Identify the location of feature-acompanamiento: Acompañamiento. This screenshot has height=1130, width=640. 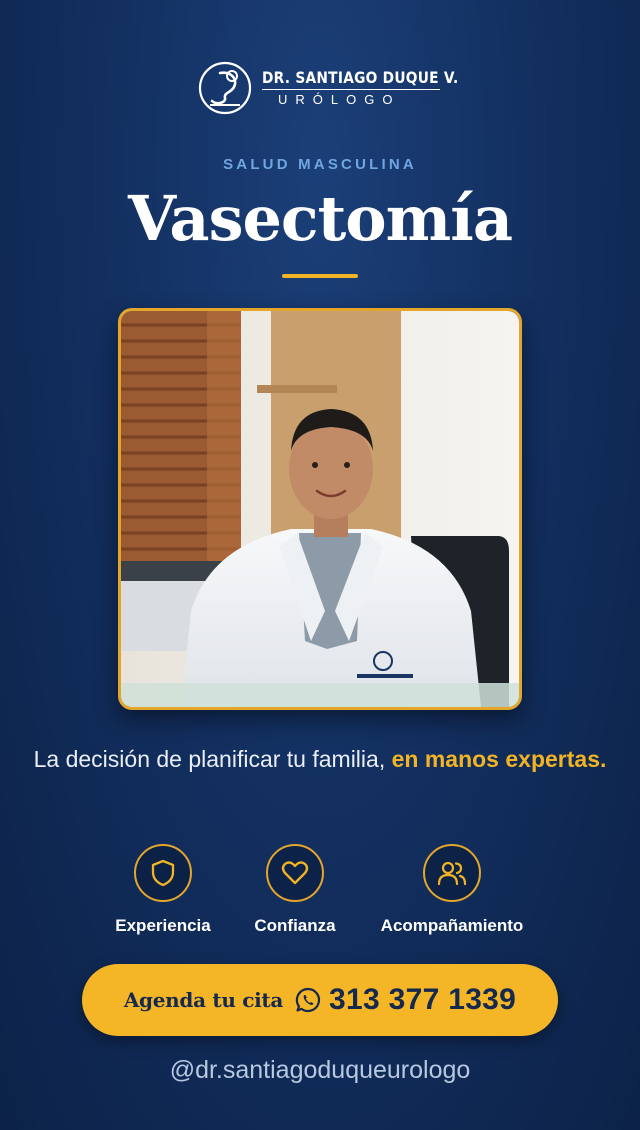
(452, 890).